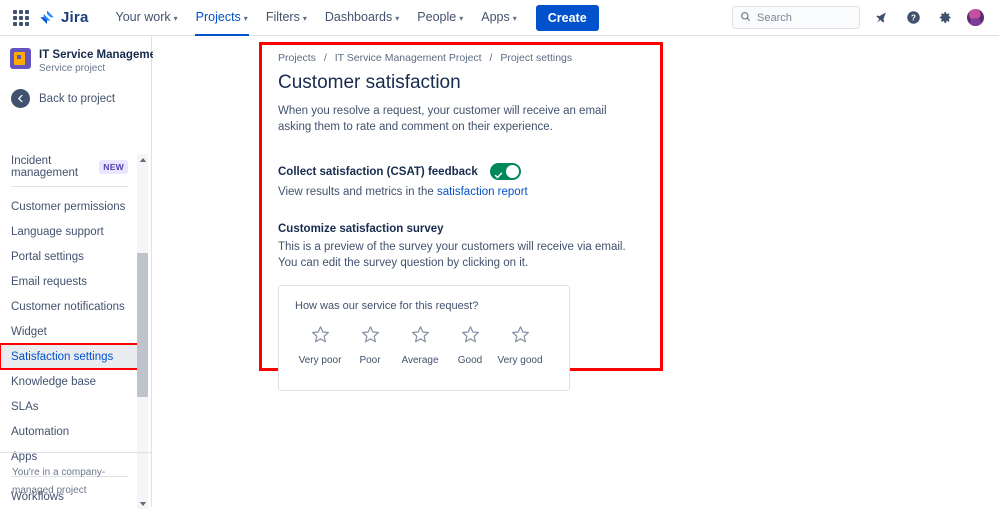 The width and height of the screenshot is (999, 511). I want to click on grid-apps-icon, so click(21, 18).